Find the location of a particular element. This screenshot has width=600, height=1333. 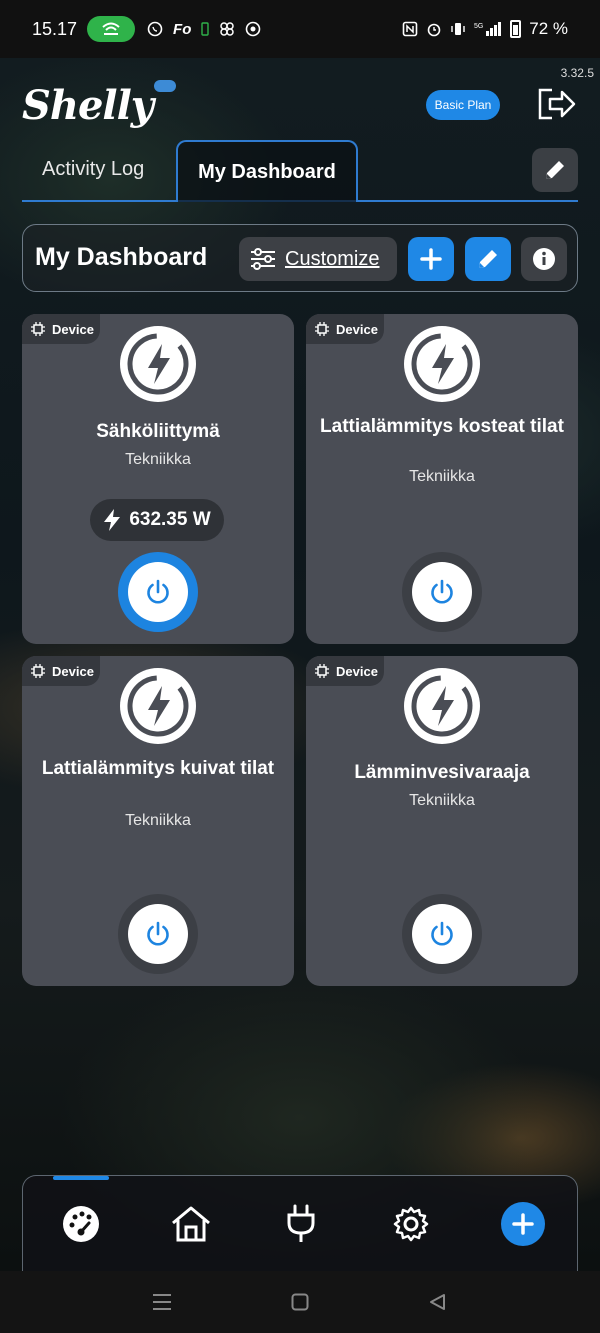

device-card: Device Sähköliittymä Tekniikka 632.35 W is located at coordinates (158, 479).